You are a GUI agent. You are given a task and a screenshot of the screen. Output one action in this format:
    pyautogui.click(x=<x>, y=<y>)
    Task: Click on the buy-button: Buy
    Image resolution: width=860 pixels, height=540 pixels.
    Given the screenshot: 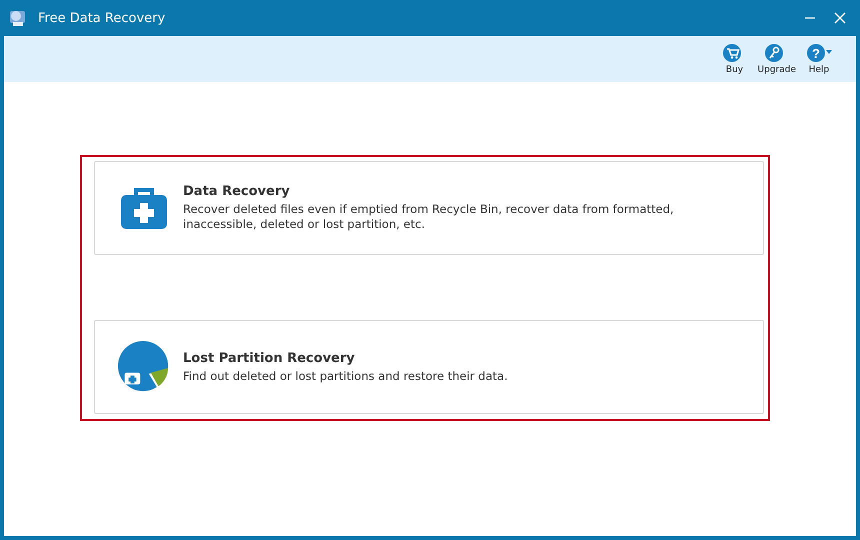 What is the action you would take?
    pyautogui.click(x=735, y=59)
    